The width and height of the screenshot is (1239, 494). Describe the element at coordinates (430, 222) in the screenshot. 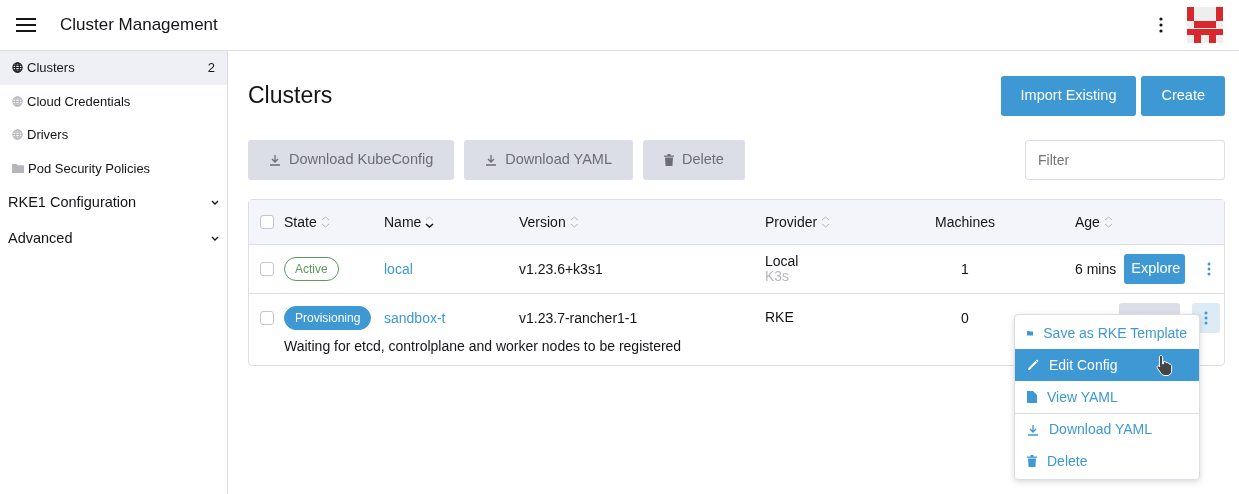

I see `sort-desc-icon` at that location.